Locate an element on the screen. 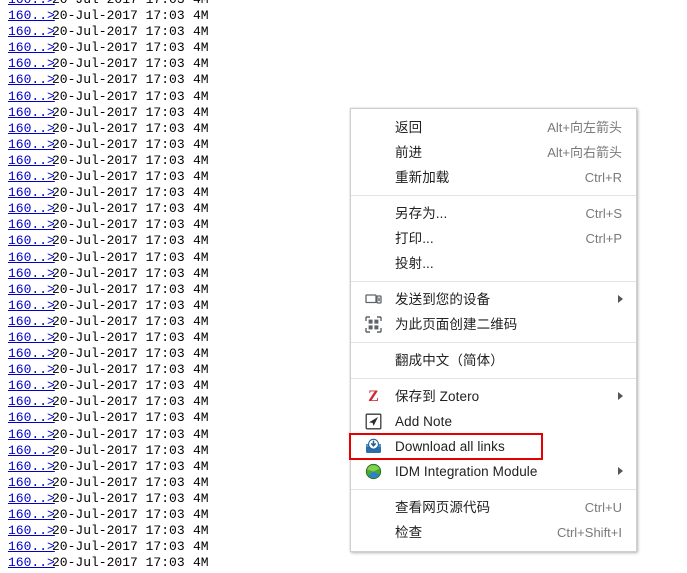 Image resolution: width=687 pixels, height=573 pixels. menu-item-label: 查看网页源代码 is located at coordinates (443, 507).